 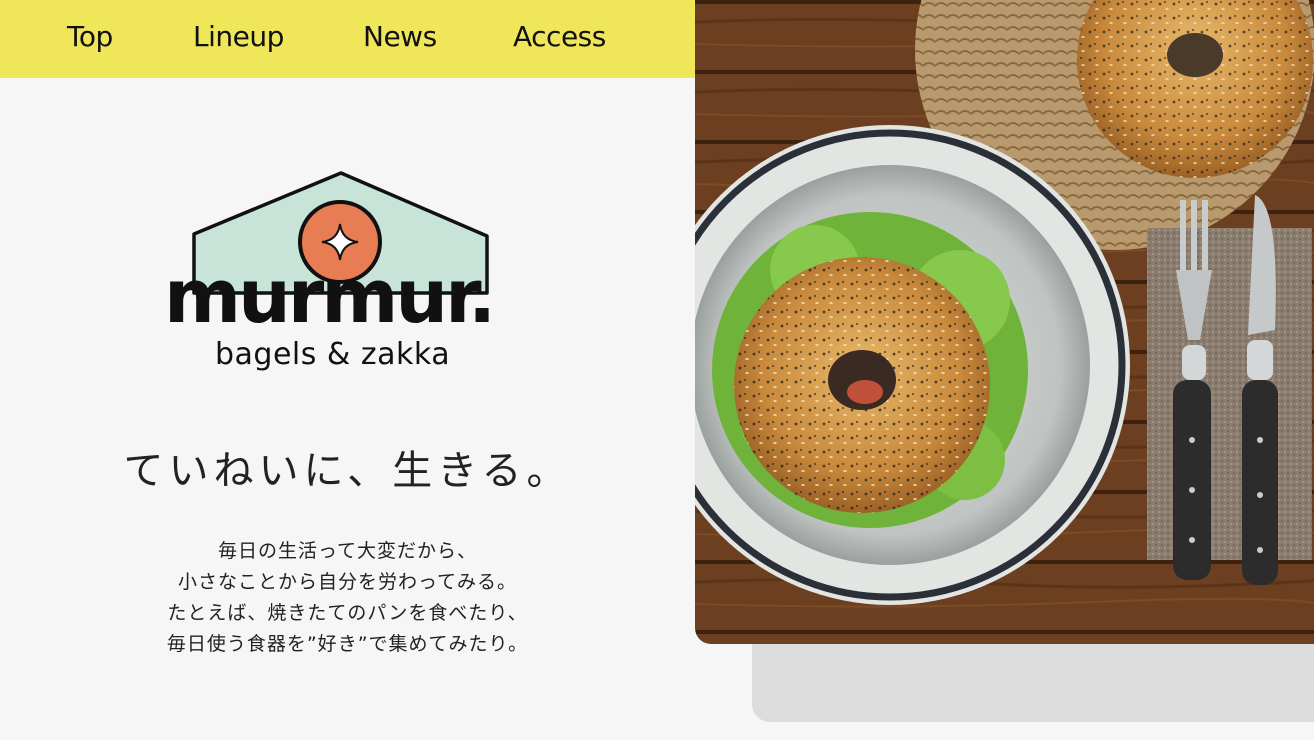 I want to click on description-line: 毎日使う食器を”好き”で集めてみたり。, so click(x=347, y=644).